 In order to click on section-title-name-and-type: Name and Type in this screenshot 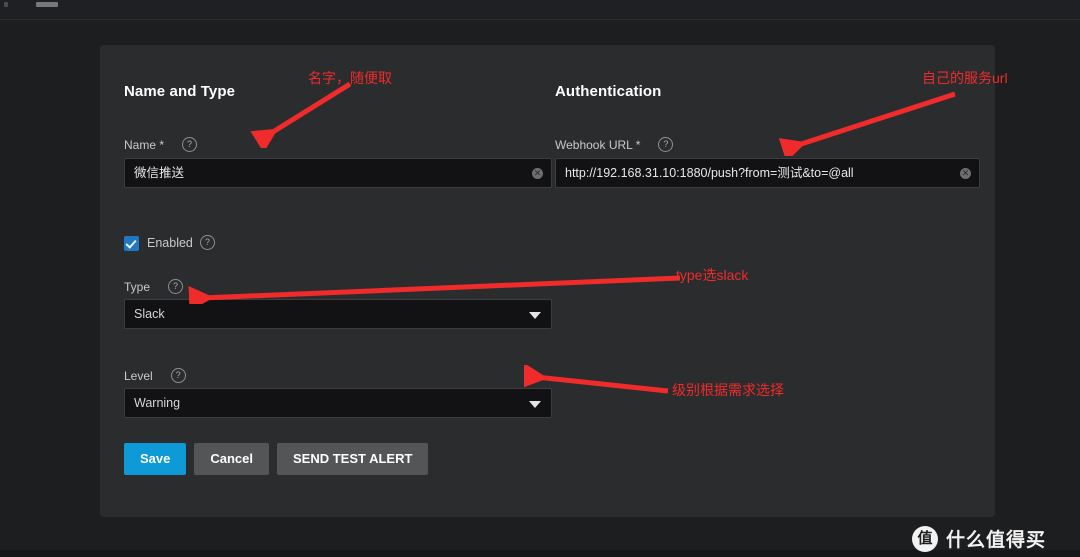, I will do `click(180, 91)`.